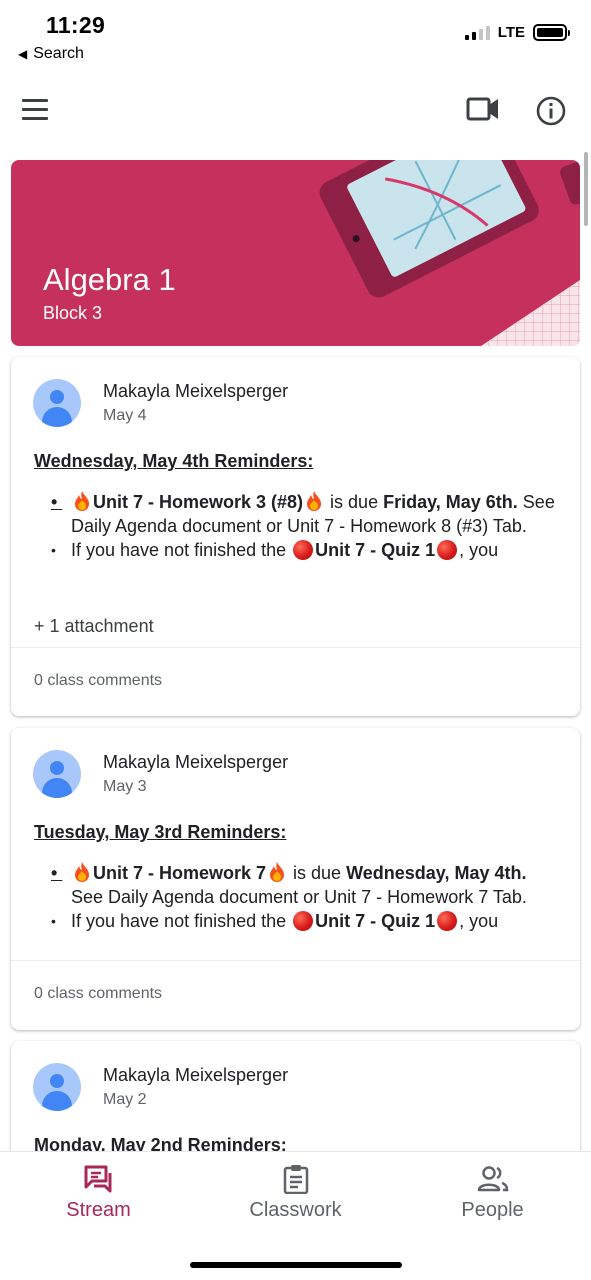  I want to click on video-camera-icon, so click(482, 109).